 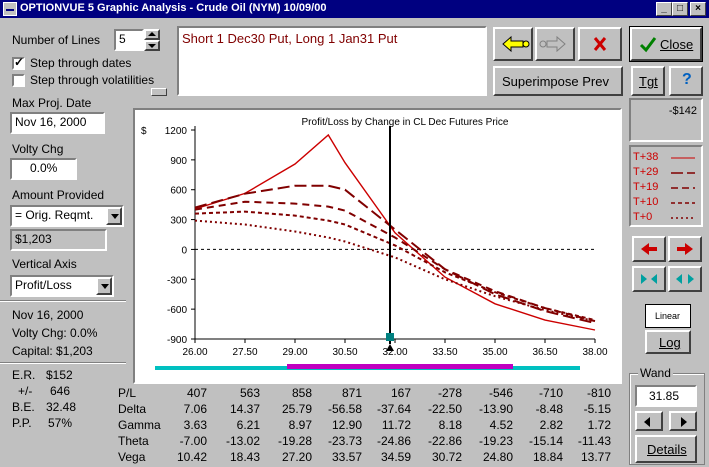 I want to click on check-icon, so click(x=648, y=45).